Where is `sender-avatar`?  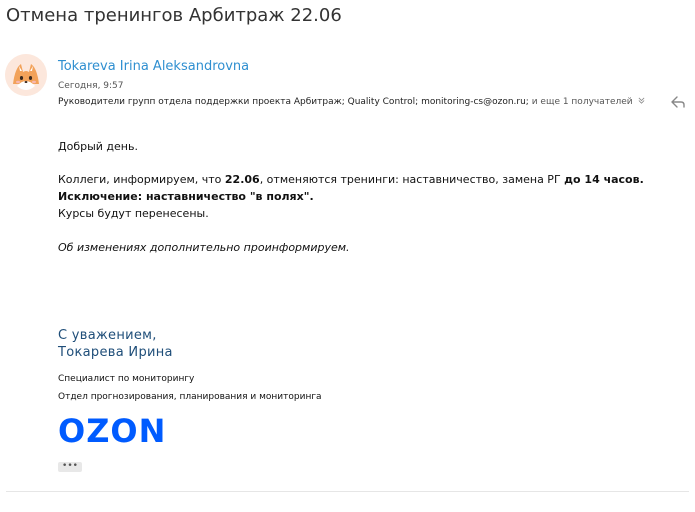
sender-avatar is located at coordinates (26, 75).